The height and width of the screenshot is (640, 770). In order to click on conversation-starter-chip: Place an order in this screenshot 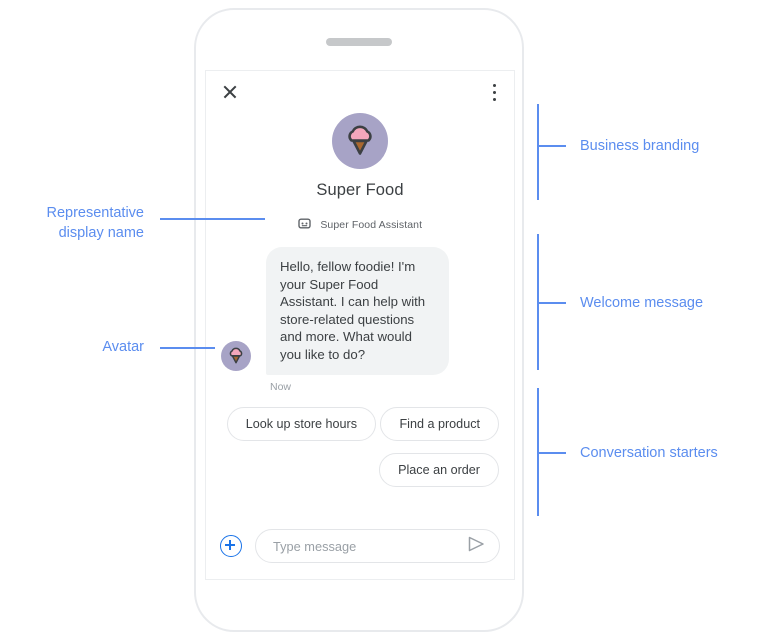, I will do `click(439, 470)`.